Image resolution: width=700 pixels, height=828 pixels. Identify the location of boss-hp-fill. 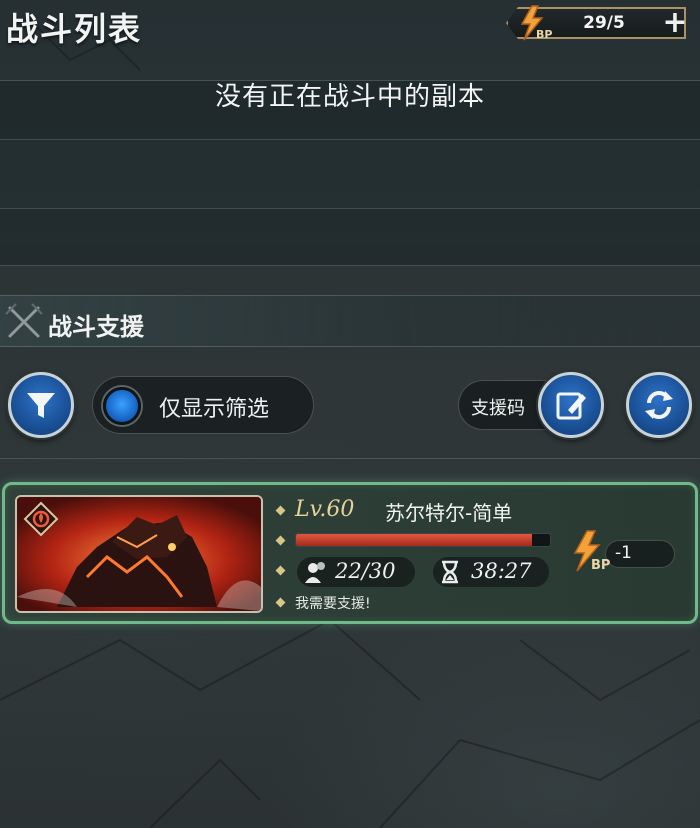
(414, 540).